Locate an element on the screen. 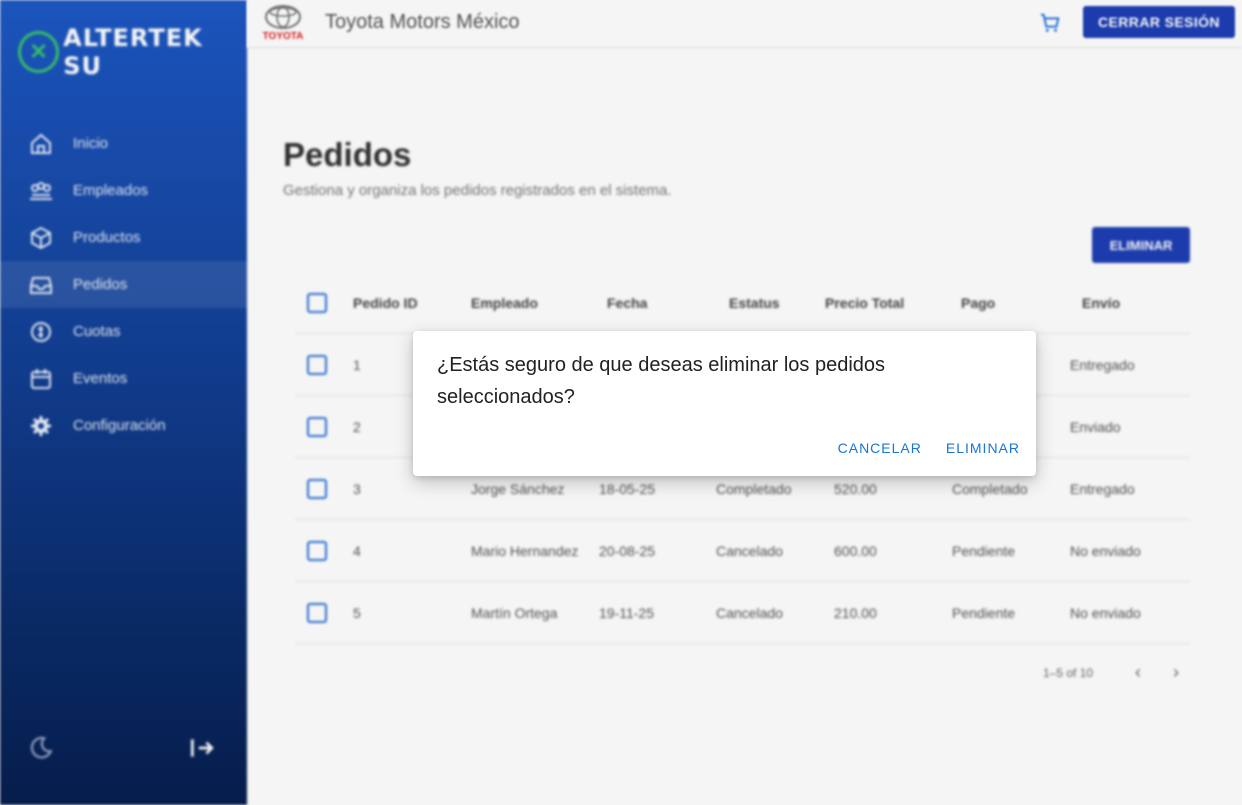  confirm-delete-button: ELIMINAR is located at coordinates (983, 448).